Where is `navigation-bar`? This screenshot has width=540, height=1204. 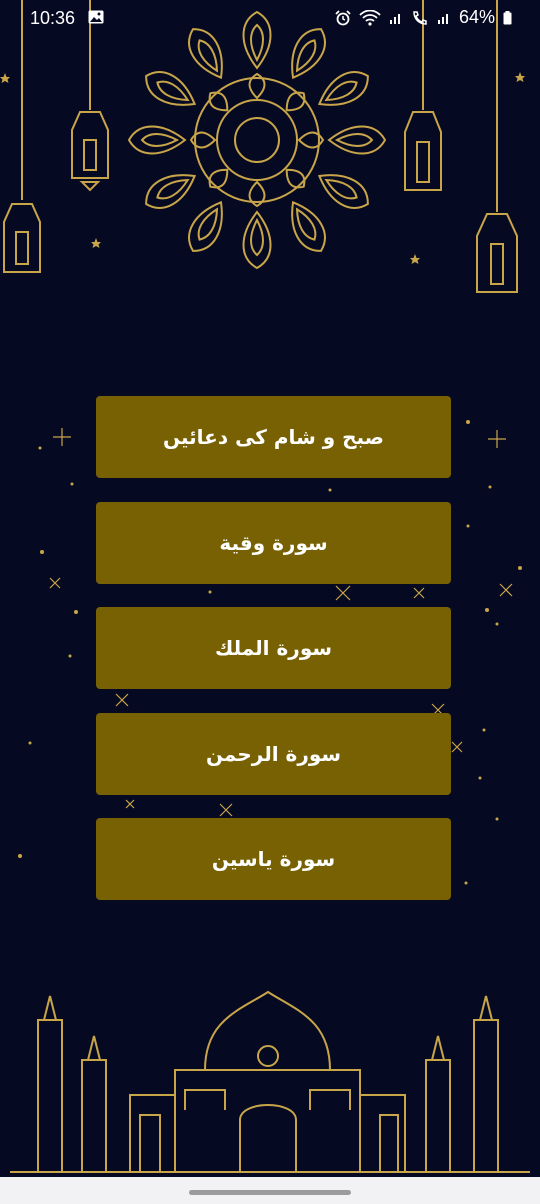
navigation-bar is located at coordinates (270, 1190).